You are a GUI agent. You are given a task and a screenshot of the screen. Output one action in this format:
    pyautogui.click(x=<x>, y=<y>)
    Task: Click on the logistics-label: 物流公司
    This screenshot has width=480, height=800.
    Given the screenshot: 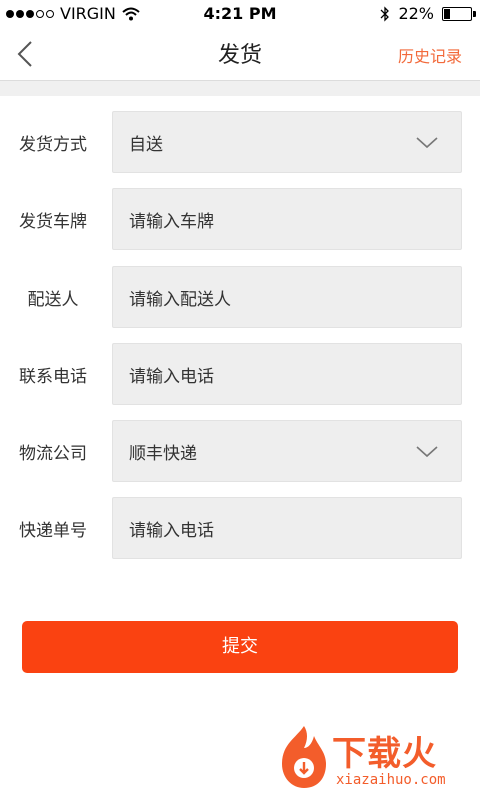 What is the action you would take?
    pyautogui.click(x=53, y=454)
    